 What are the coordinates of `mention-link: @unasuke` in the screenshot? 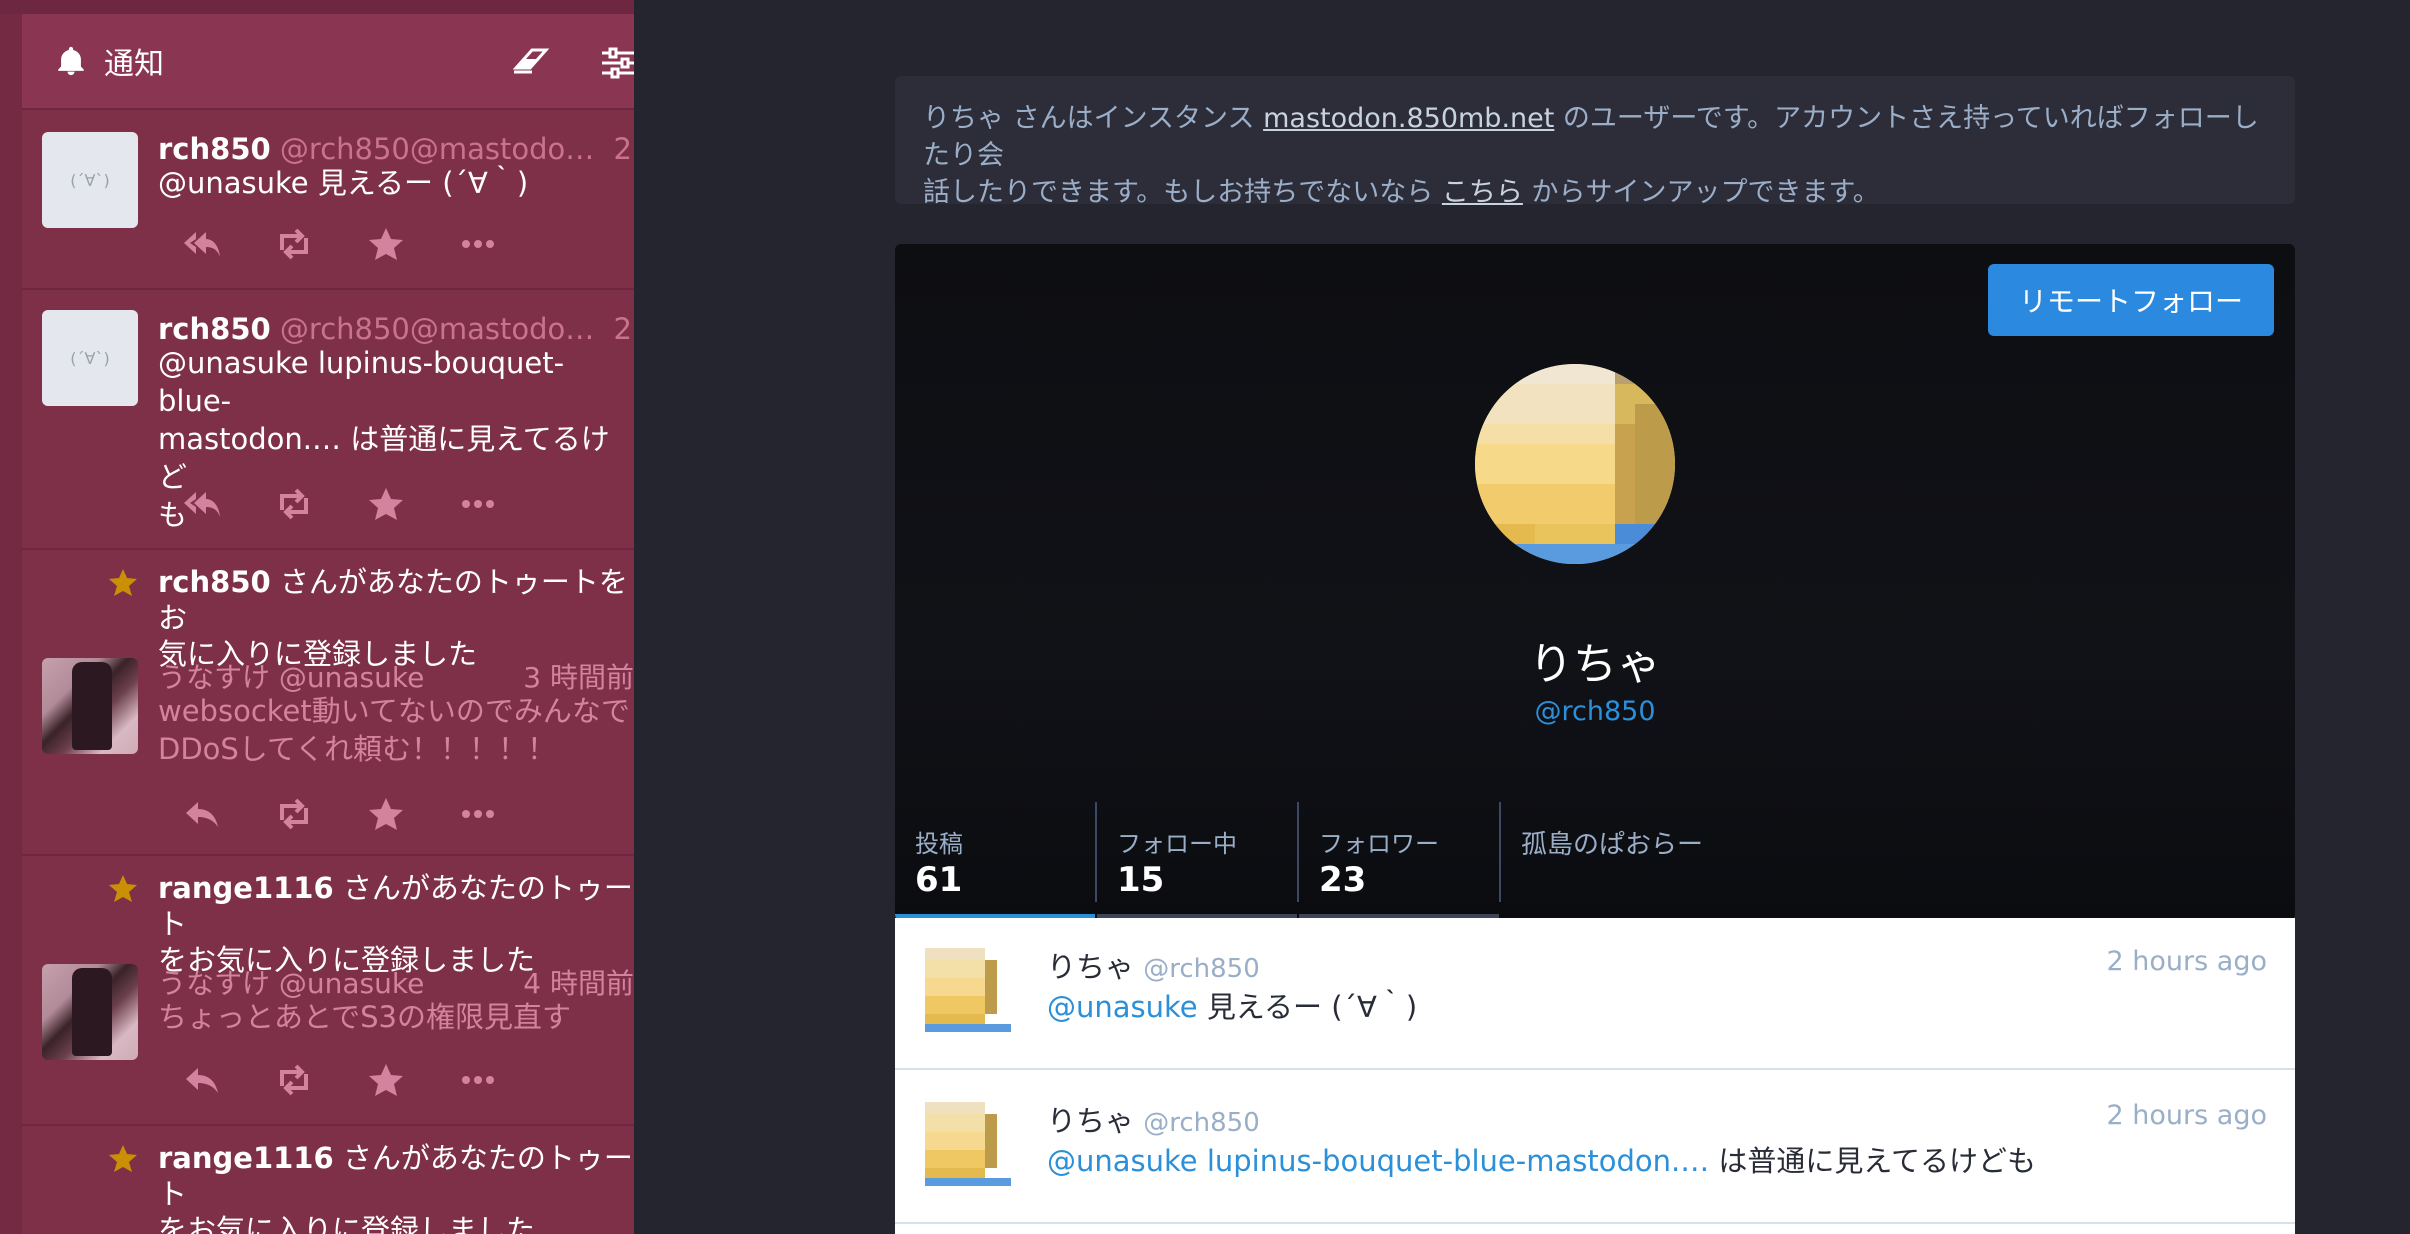 It's located at (1122, 1007).